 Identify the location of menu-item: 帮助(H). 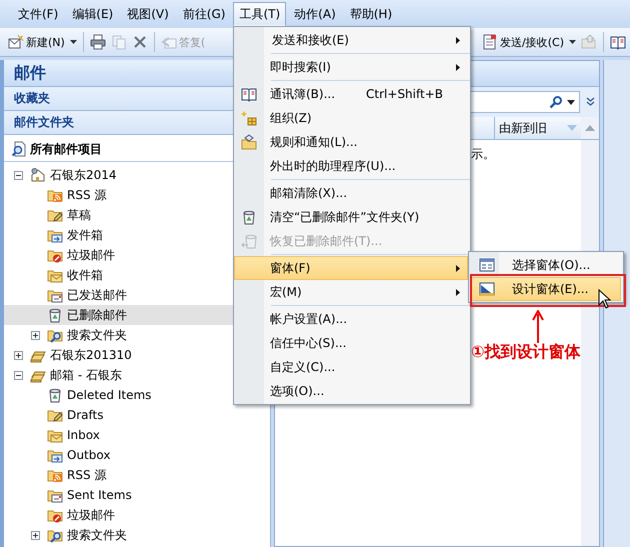
(371, 14).